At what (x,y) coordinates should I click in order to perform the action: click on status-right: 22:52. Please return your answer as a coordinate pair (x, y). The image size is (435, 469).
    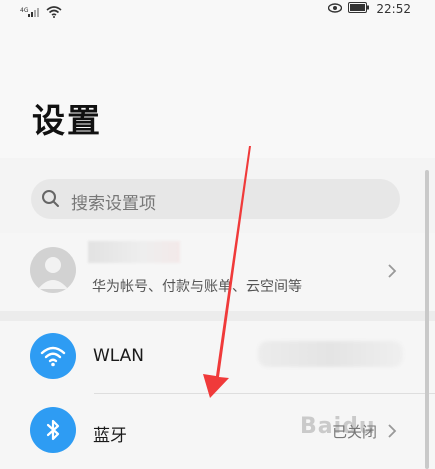
    Looking at the image, I should click on (369, 9).